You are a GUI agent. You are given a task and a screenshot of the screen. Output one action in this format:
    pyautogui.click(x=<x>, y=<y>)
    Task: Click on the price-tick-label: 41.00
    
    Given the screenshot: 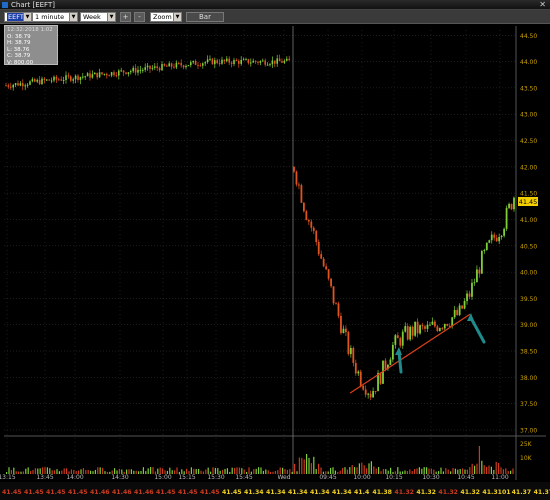 What is the action you would take?
    pyautogui.click(x=528, y=220)
    